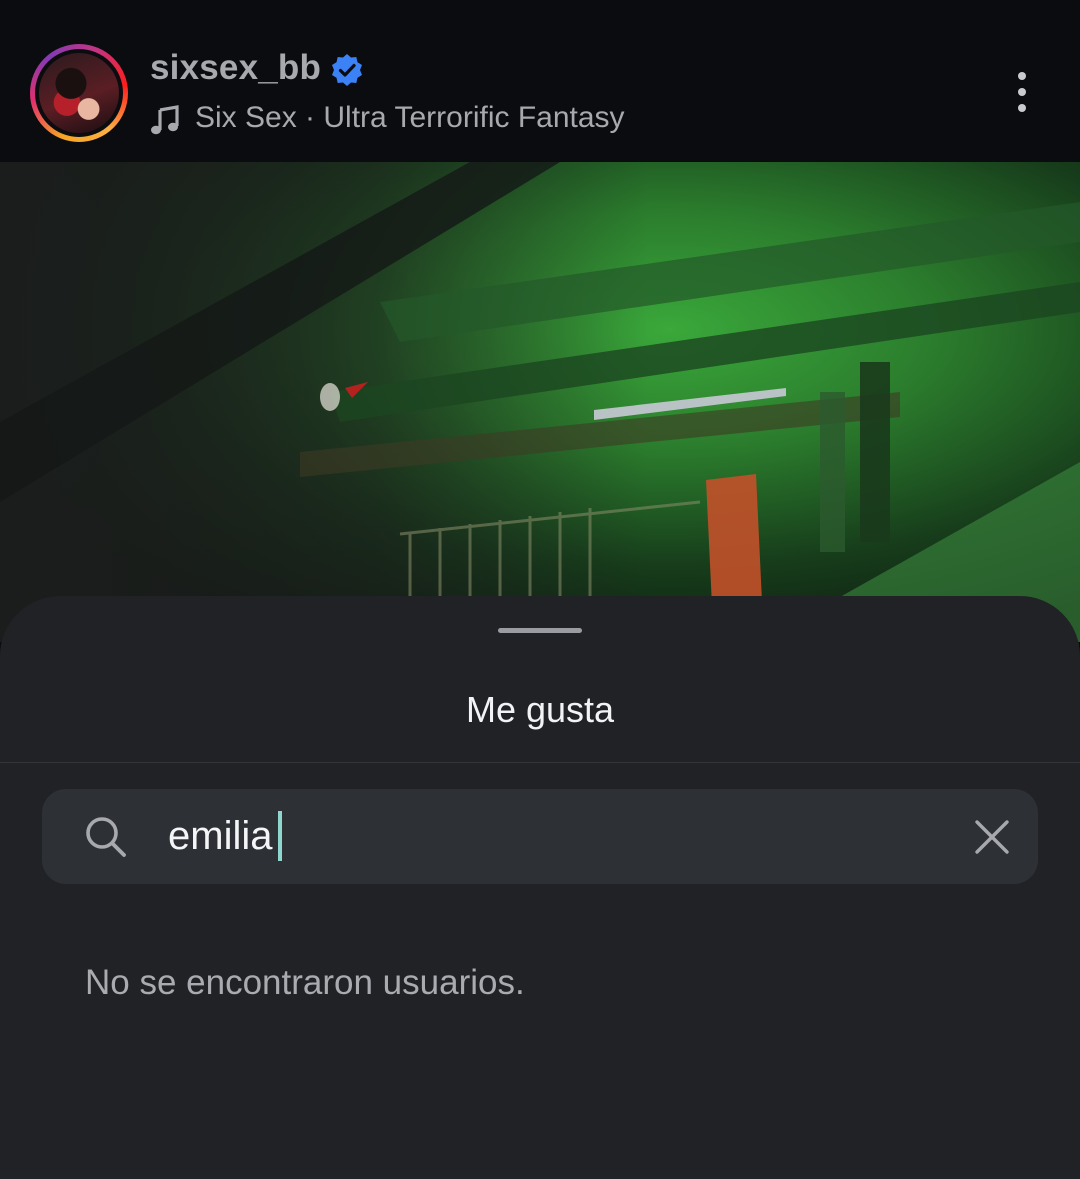  What do you see at coordinates (548, 836) in the screenshot?
I see `search-input` at bounding box center [548, 836].